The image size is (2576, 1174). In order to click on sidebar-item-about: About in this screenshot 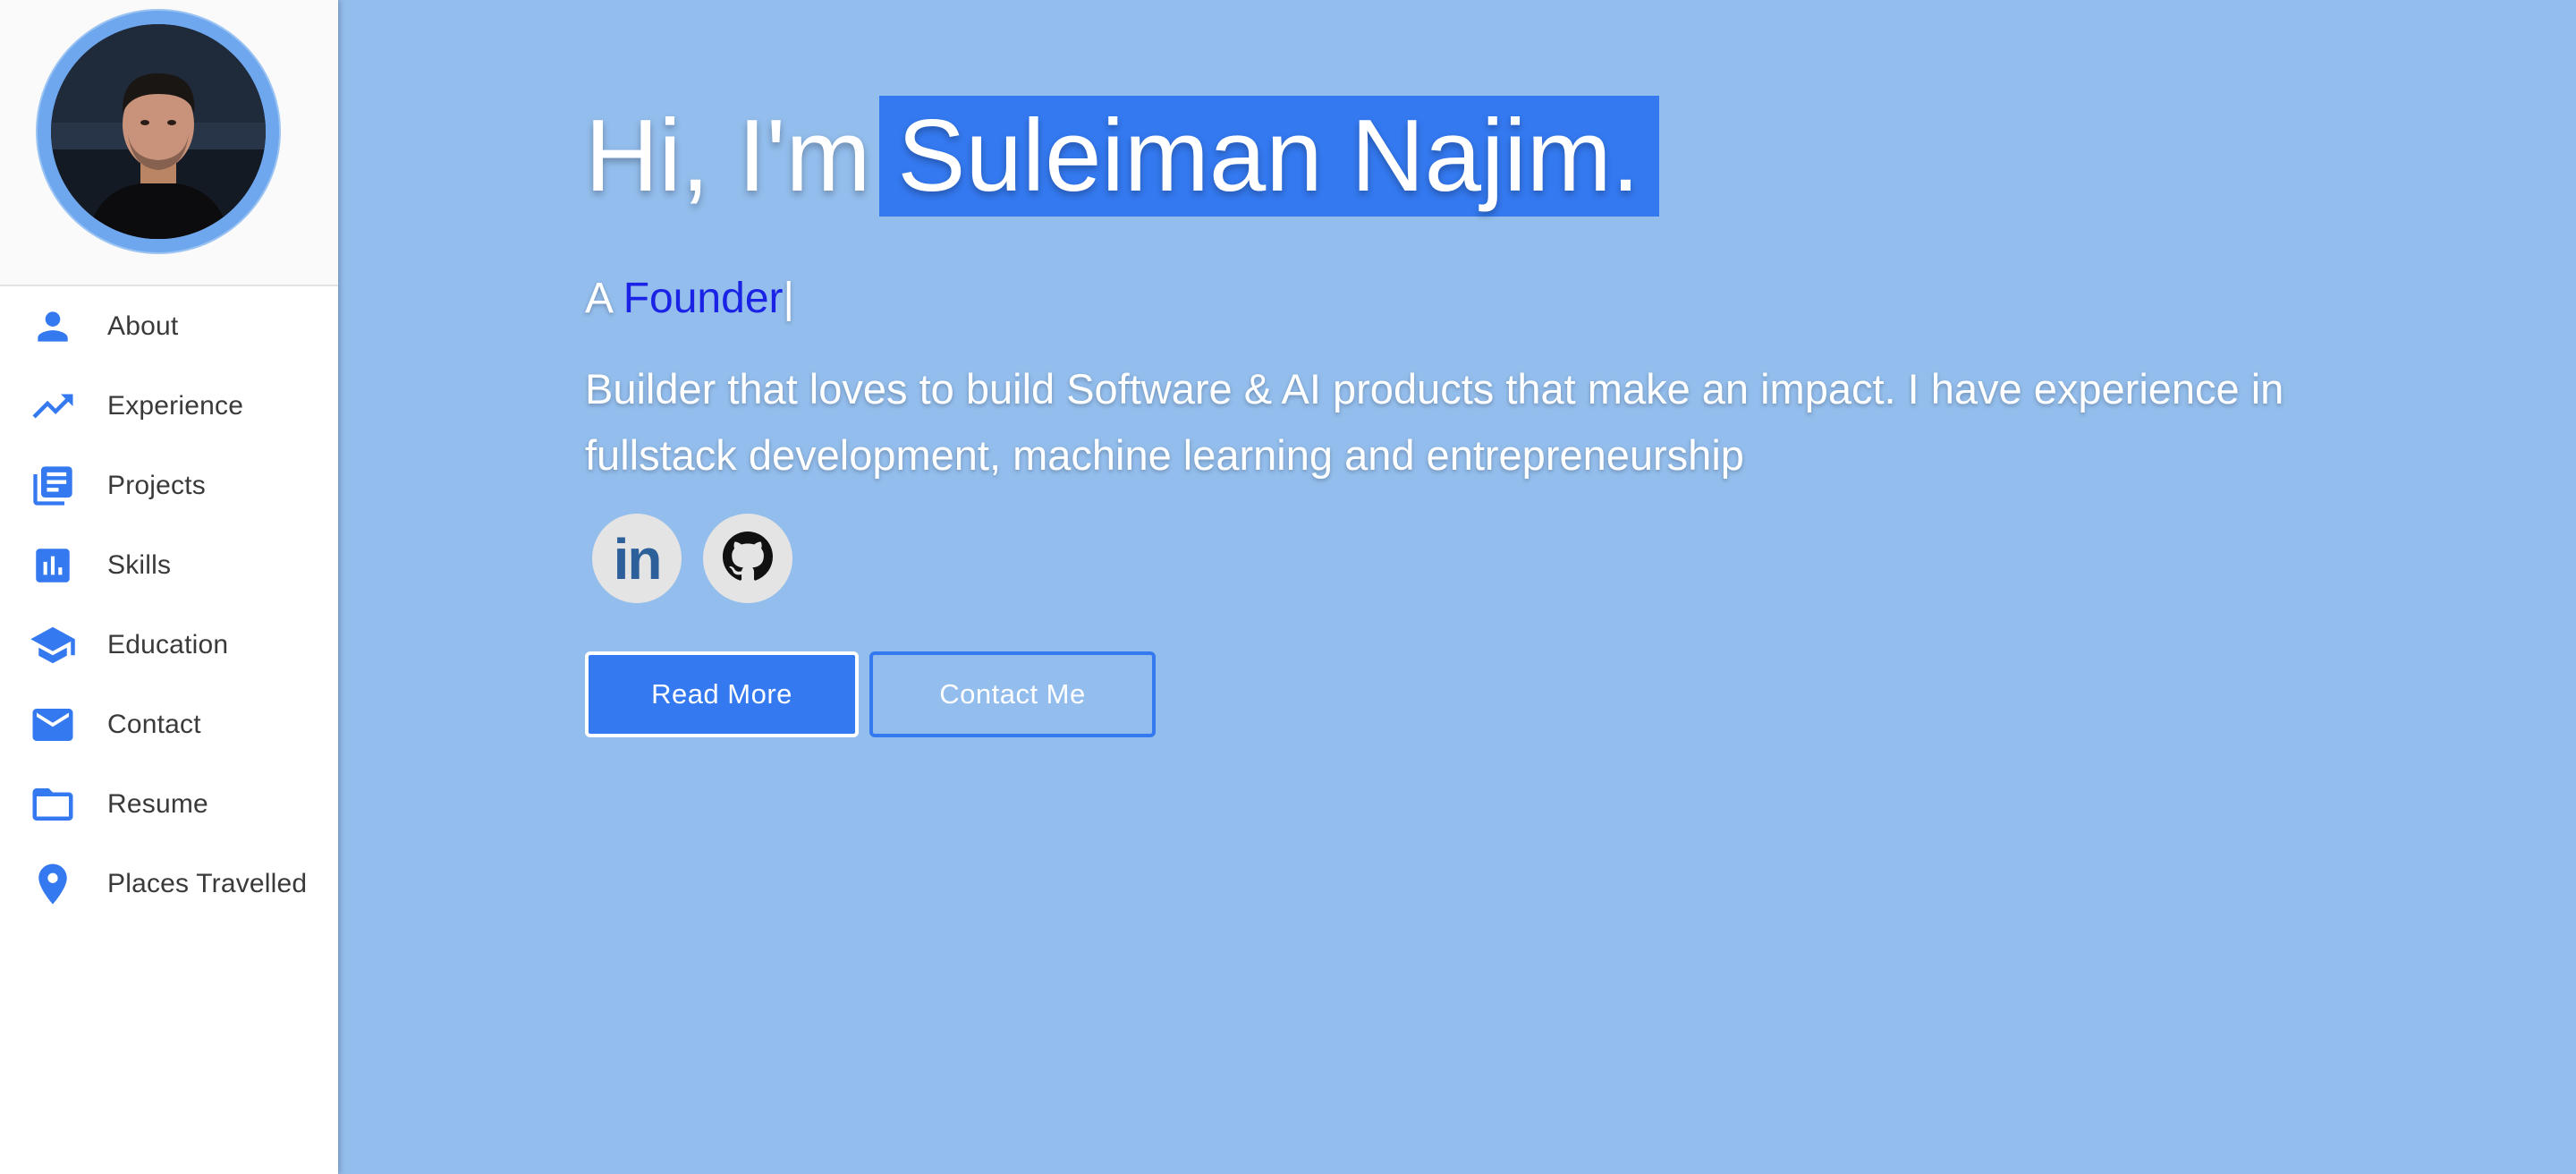, I will do `click(169, 326)`.